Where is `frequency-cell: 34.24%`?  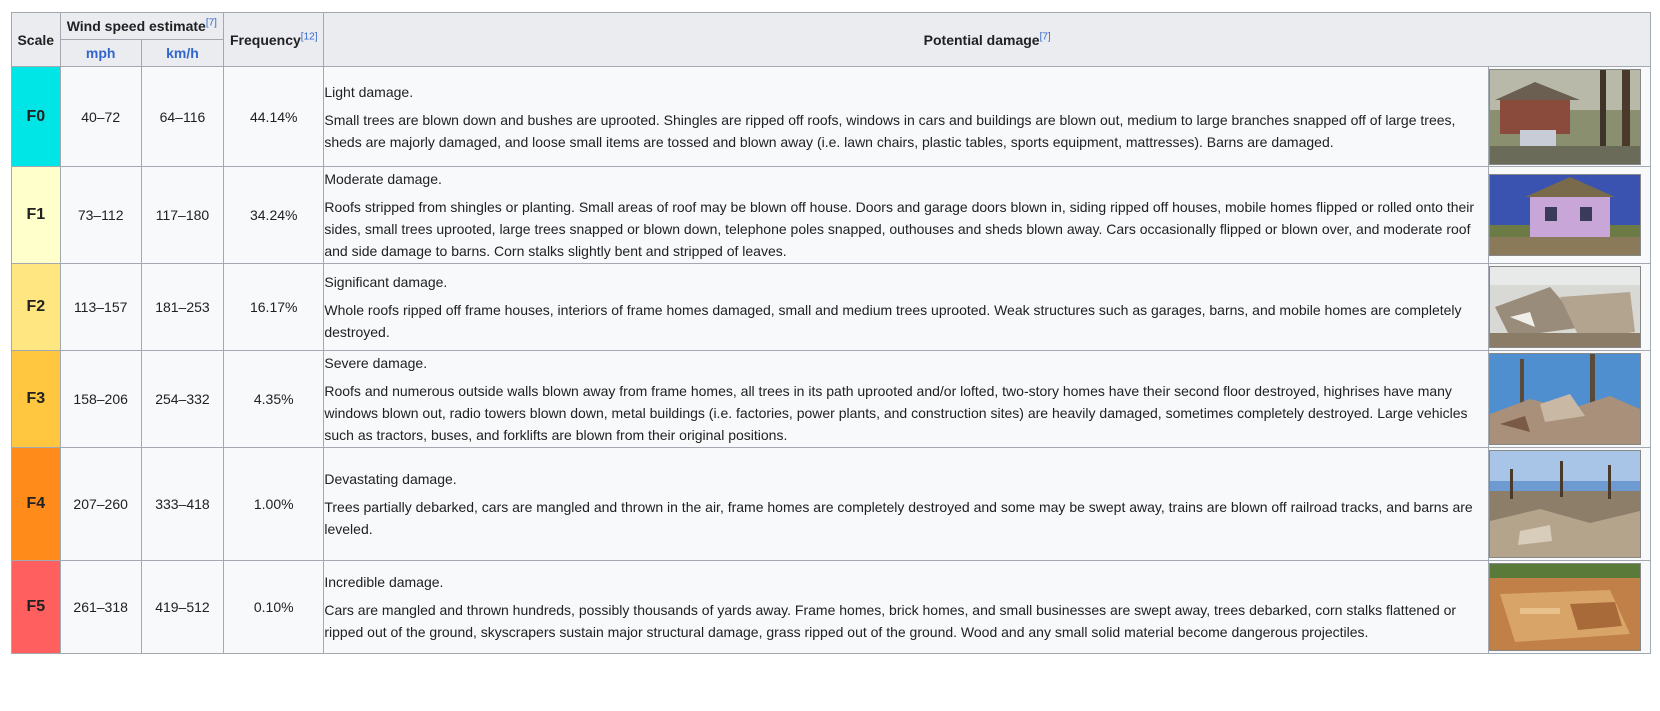
frequency-cell: 34.24% is located at coordinates (274, 215).